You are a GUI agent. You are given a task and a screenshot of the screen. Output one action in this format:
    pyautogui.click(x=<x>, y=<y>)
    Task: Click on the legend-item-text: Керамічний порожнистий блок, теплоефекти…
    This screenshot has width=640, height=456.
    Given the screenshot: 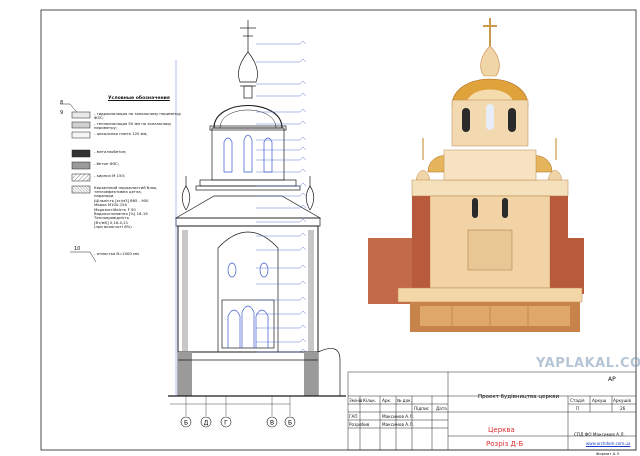 What is the action you would take?
    pyautogui.click(x=126, y=207)
    